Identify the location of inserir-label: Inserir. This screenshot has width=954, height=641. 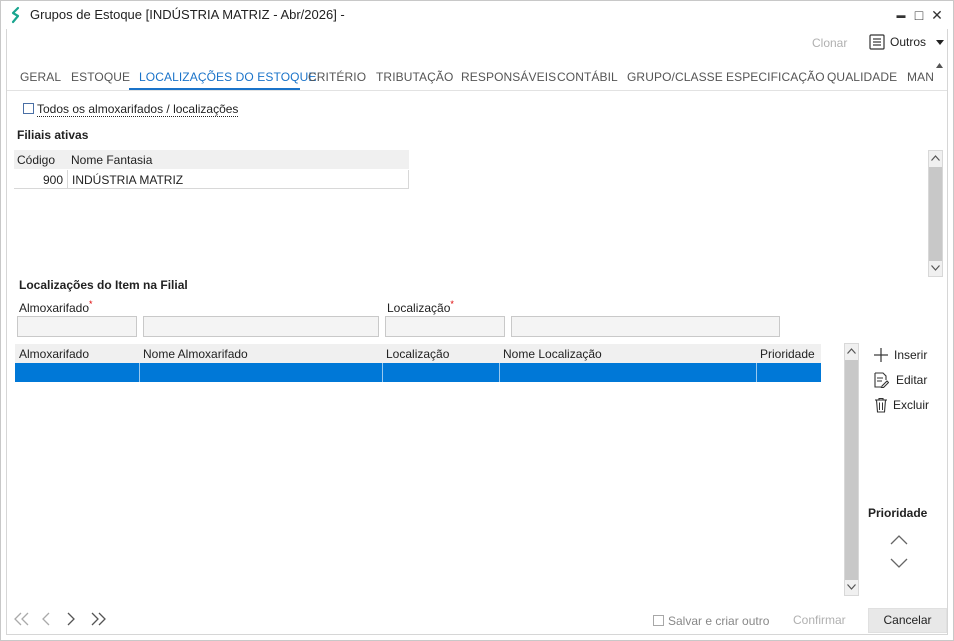
(911, 355).